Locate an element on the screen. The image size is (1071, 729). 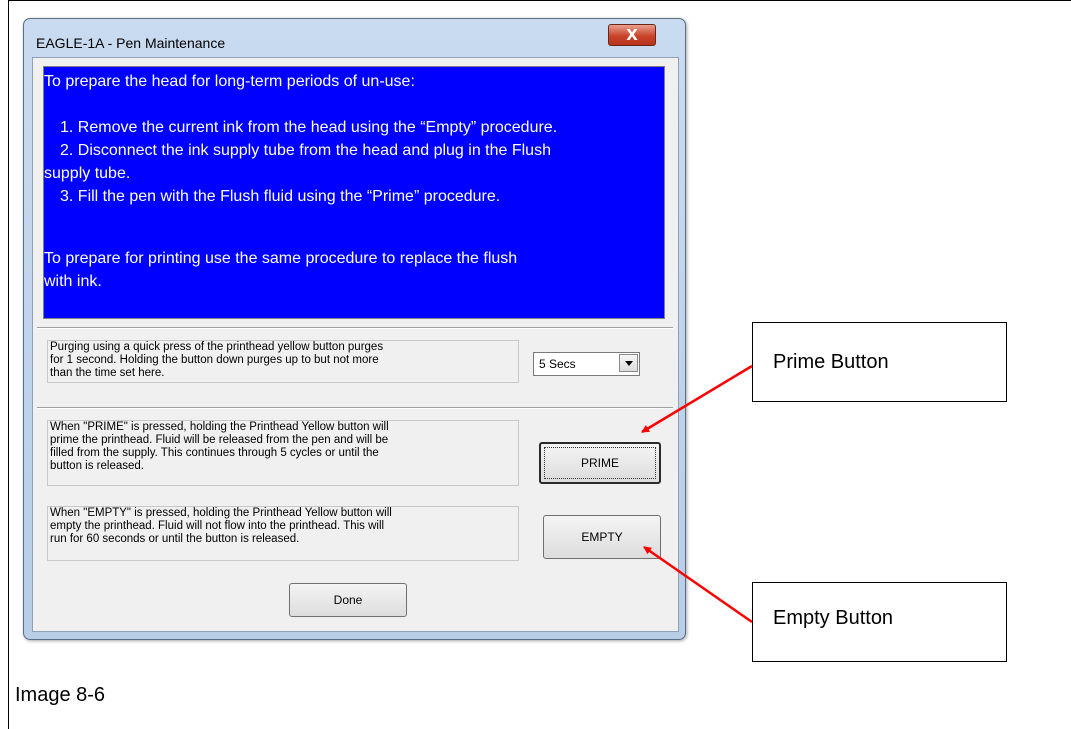
figure-caption: Image 8-6 is located at coordinates (60, 695).